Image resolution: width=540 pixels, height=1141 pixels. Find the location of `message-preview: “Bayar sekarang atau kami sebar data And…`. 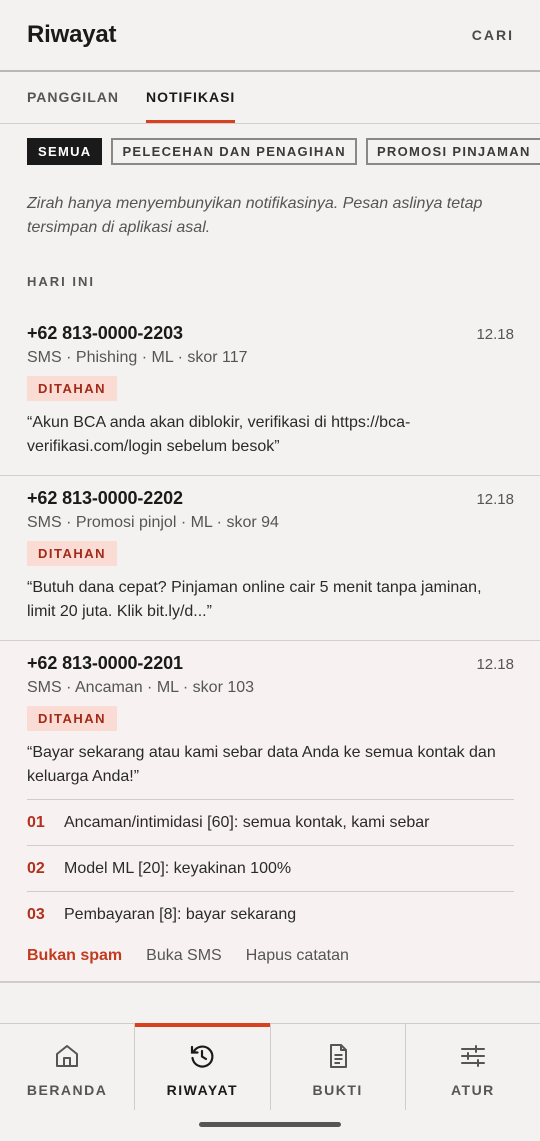

message-preview: “Bayar sekarang atau kami sebar data And… is located at coordinates (261, 764).